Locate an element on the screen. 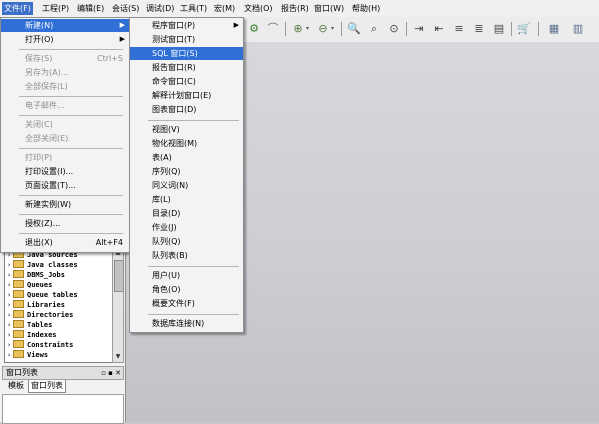  menu-item-explain-plan-window: 解释计划窗口(E) is located at coordinates (186, 95).